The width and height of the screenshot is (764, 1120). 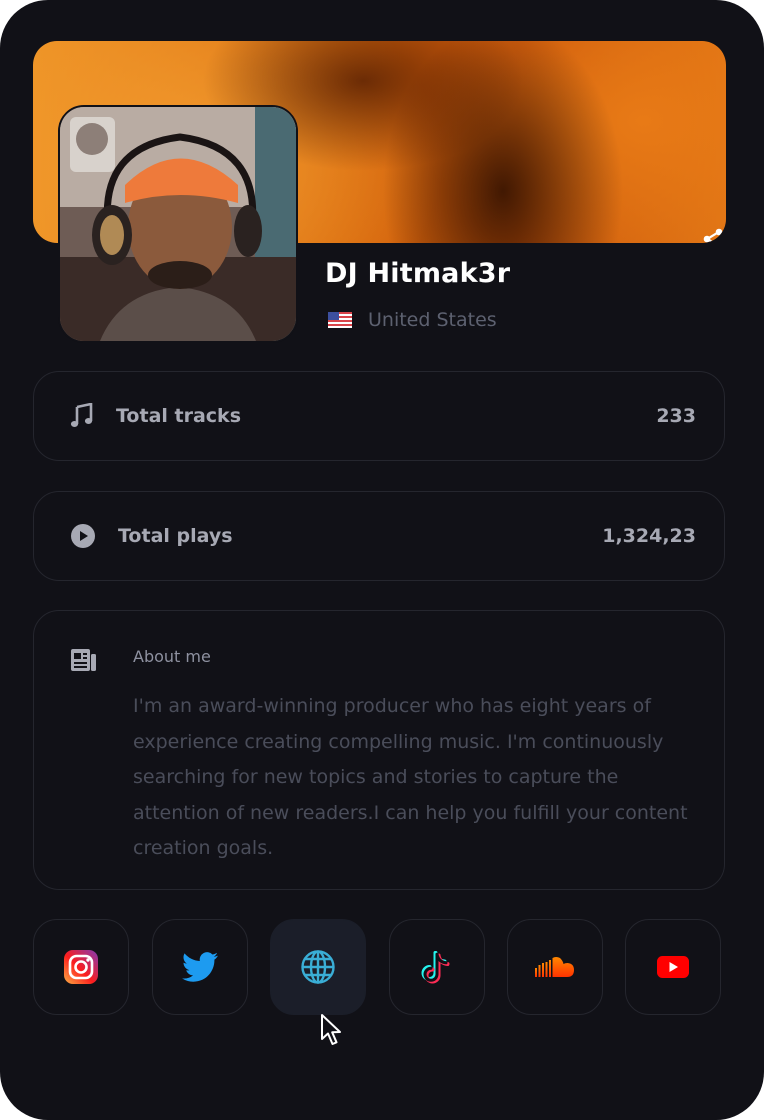 What do you see at coordinates (676, 416) in the screenshot?
I see `stat-value: 233` at bounding box center [676, 416].